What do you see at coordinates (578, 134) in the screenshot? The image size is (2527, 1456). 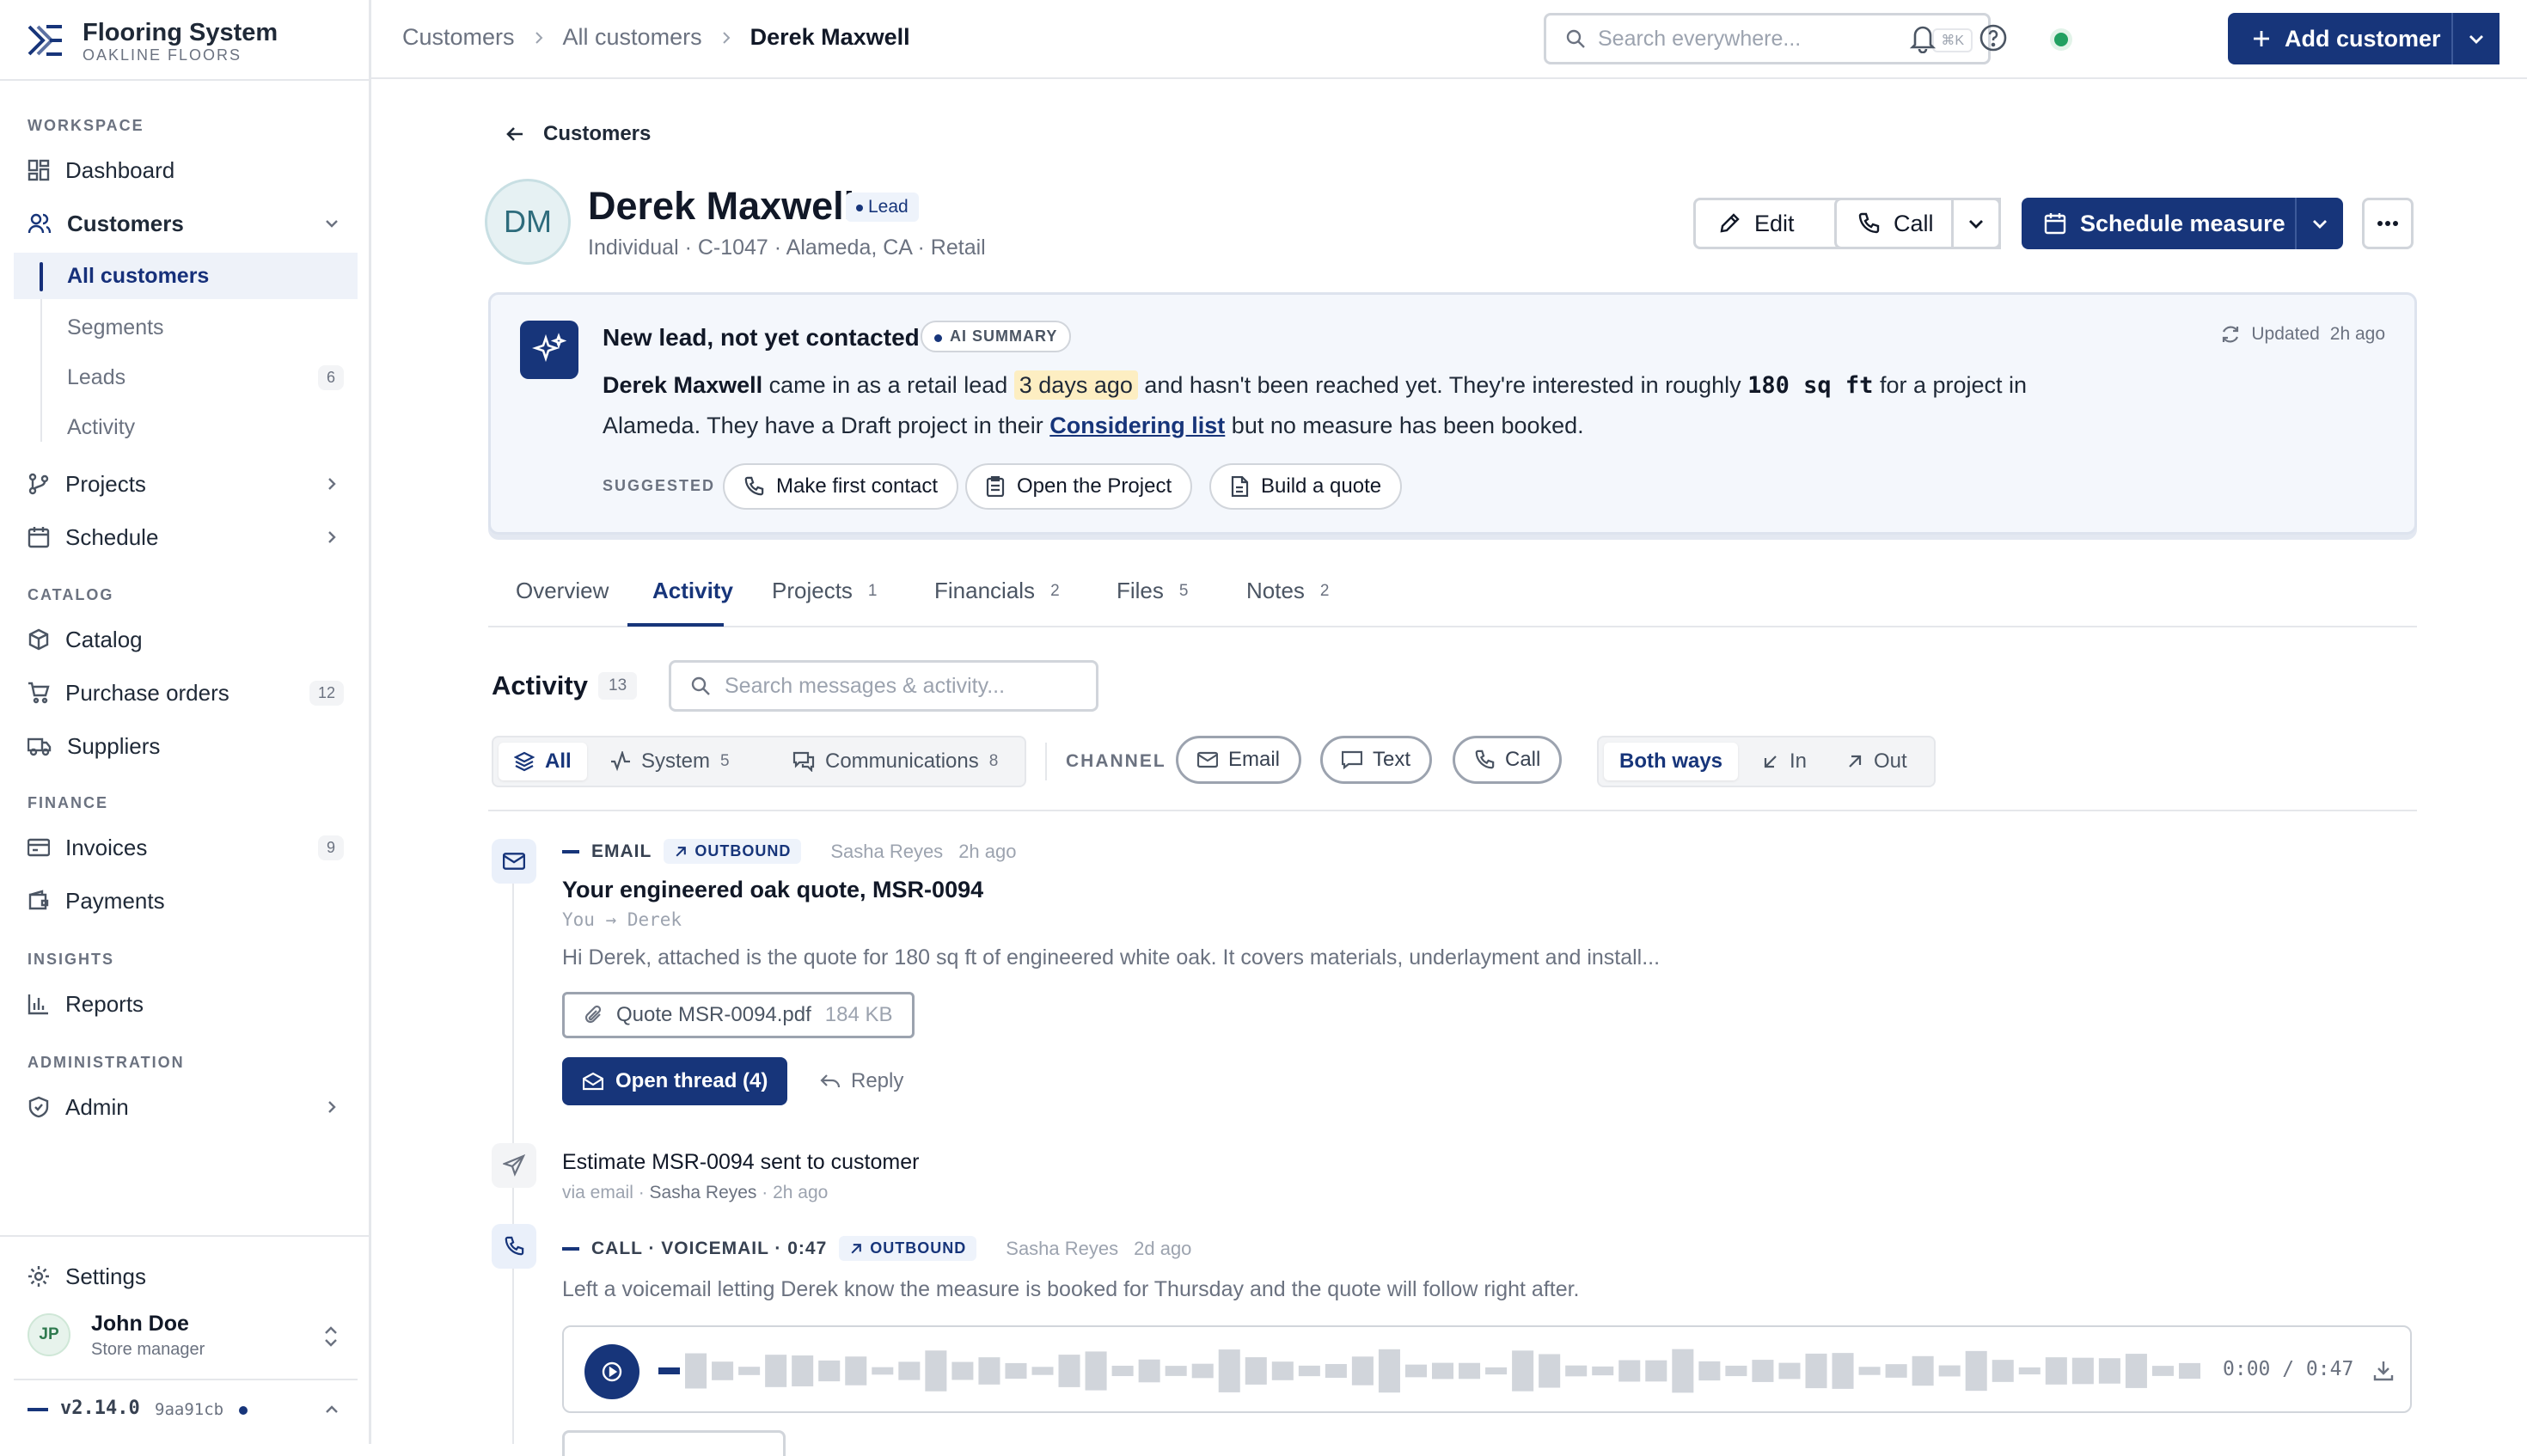 I see `back-link: Customers` at bounding box center [578, 134].